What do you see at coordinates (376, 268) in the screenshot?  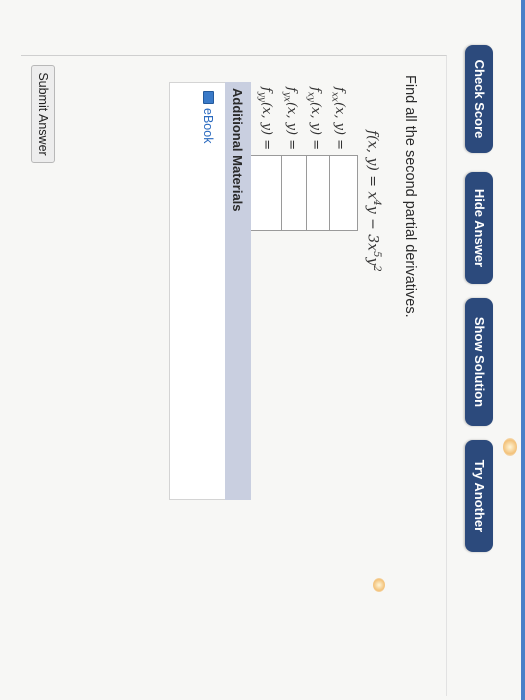 I see `function-exponent-3: 2` at bounding box center [376, 268].